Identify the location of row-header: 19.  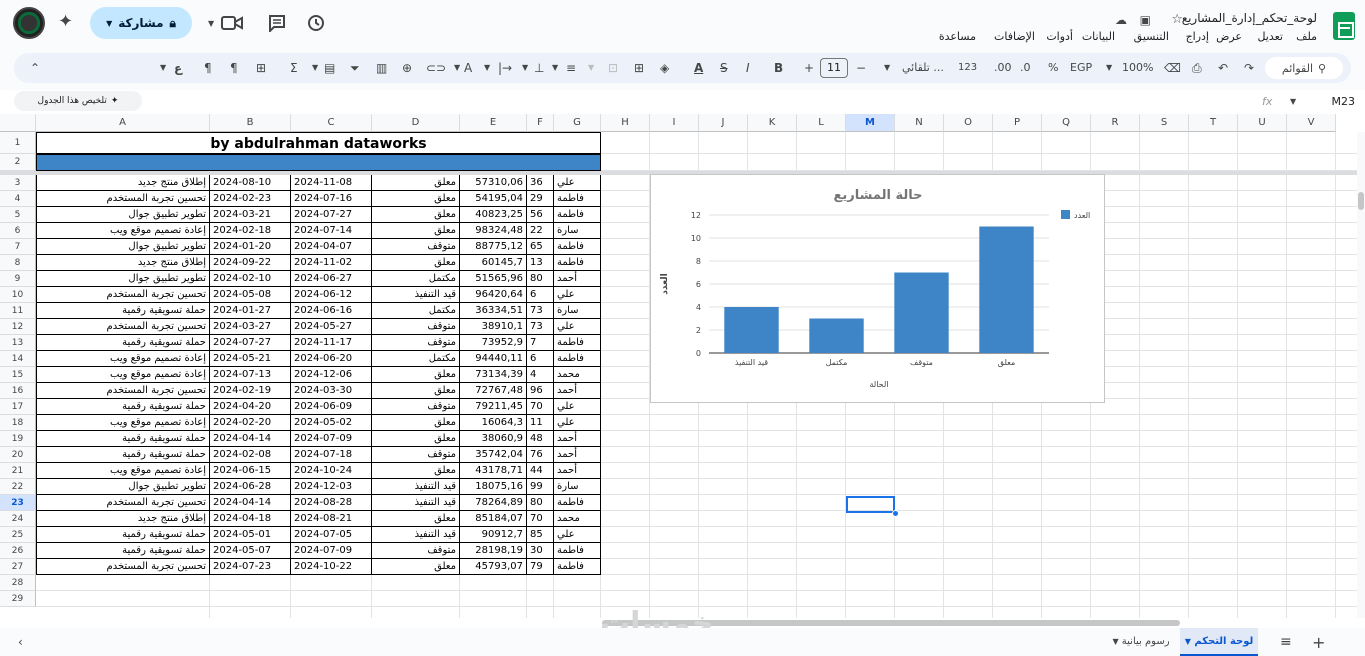
(18, 439).